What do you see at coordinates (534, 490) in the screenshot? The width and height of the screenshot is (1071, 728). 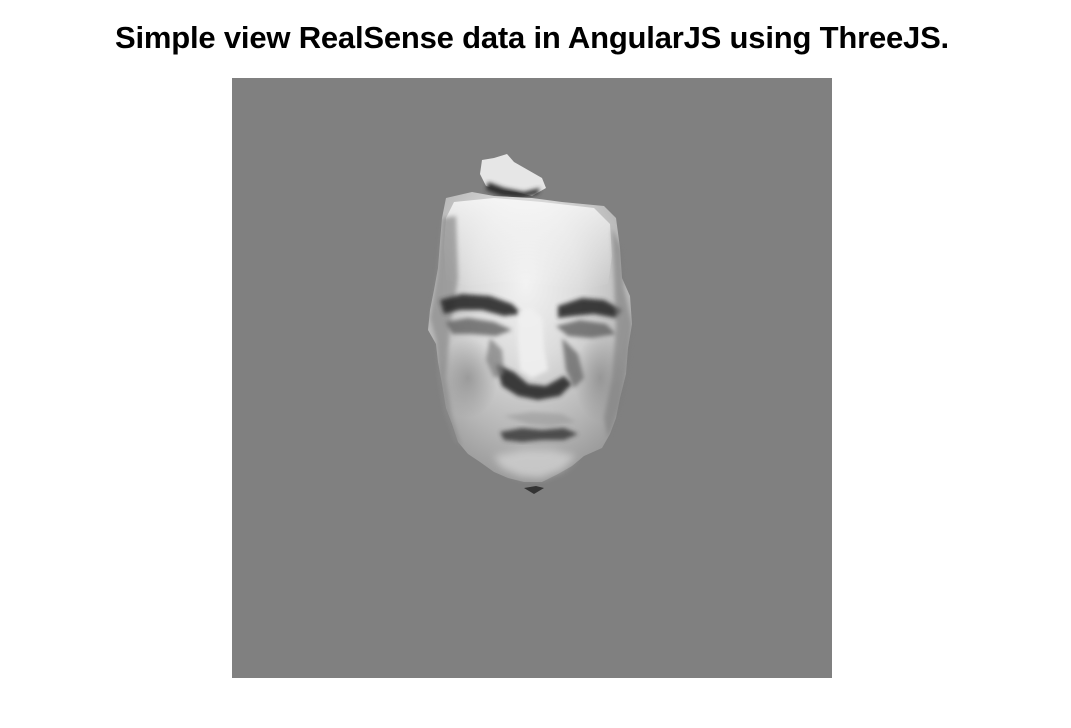 I see `mesh-fragment` at bounding box center [534, 490].